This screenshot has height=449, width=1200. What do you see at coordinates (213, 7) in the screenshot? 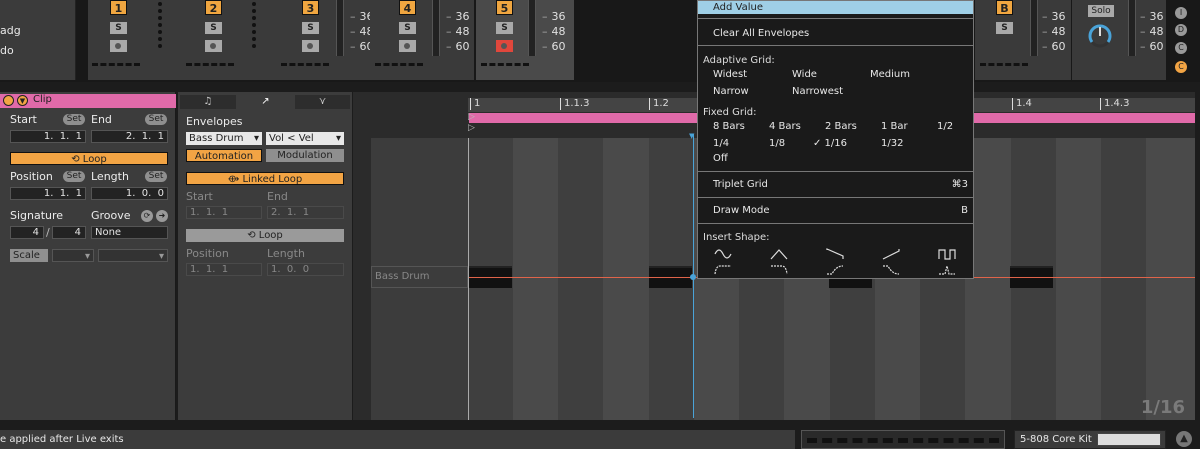
I see `track-number: 2` at bounding box center [213, 7].